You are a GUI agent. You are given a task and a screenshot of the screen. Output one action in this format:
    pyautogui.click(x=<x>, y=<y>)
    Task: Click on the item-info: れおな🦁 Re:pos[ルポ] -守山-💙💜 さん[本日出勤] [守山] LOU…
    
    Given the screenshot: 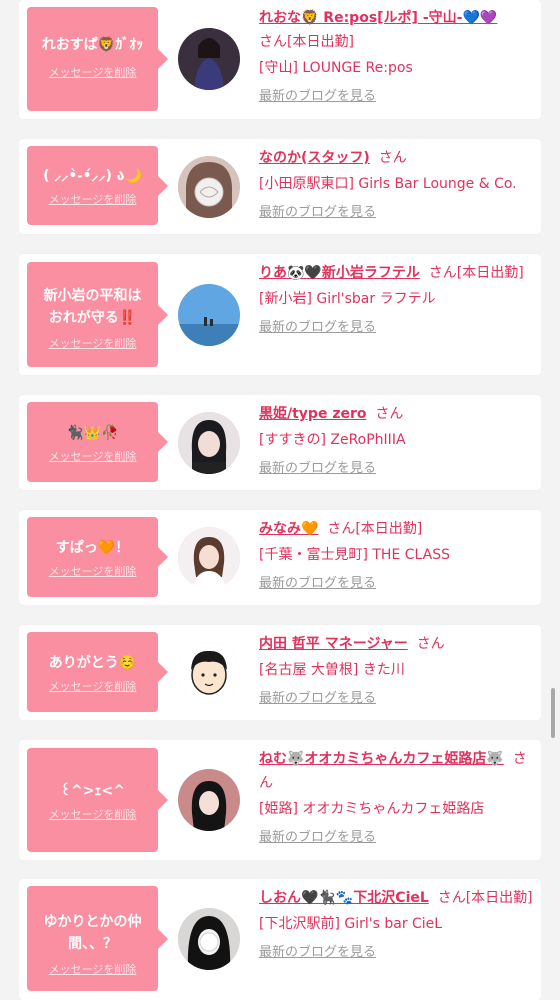 What is the action you would take?
    pyautogui.click(x=397, y=57)
    